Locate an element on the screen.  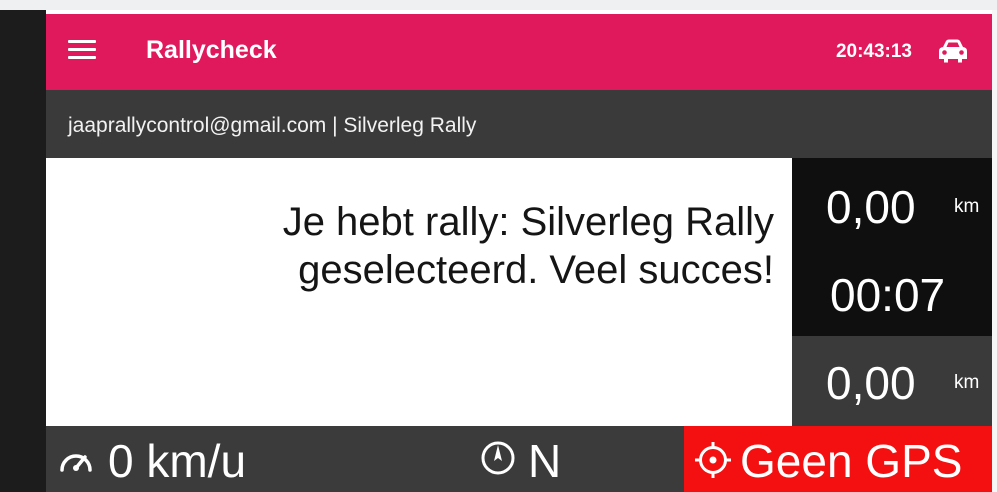
speedometer-icon is located at coordinates (76, 463).